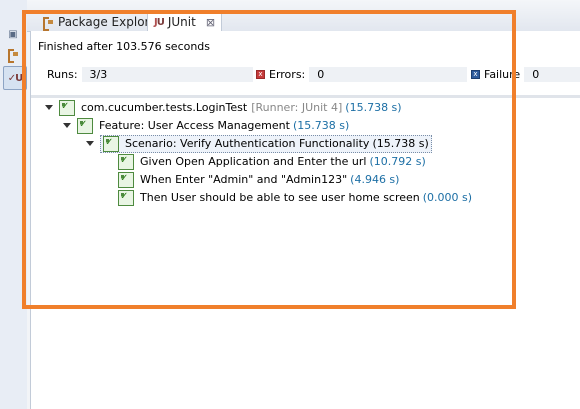  Describe the element at coordinates (14, 204) in the screenshot. I see `left-trim-bar: ▣ ✓U` at that location.